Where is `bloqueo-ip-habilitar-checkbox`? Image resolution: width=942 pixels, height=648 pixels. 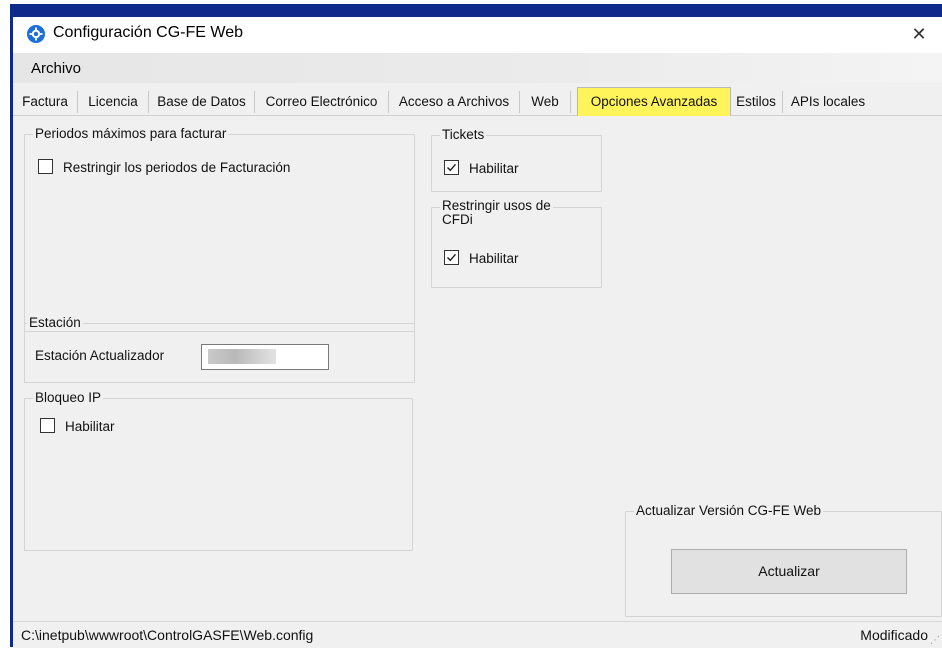 bloqueo-ip-habilitar-checkbox is located at coordinates (47, 425).